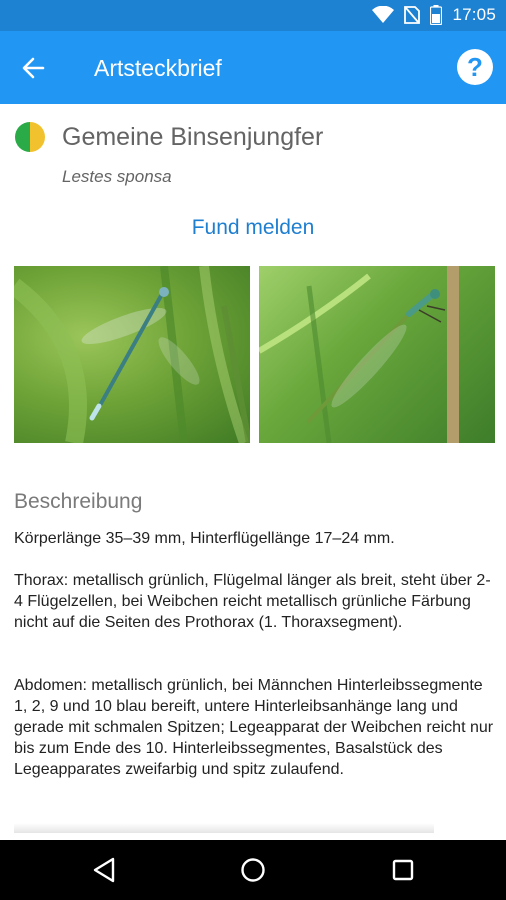 Image resolution: width=506 pixels, height=900 pixels. What do you see at coordinates (117, 176) in the screenshot?
I see `species-latin-name: Lestes sponsa` at bounding box center [117, 176].